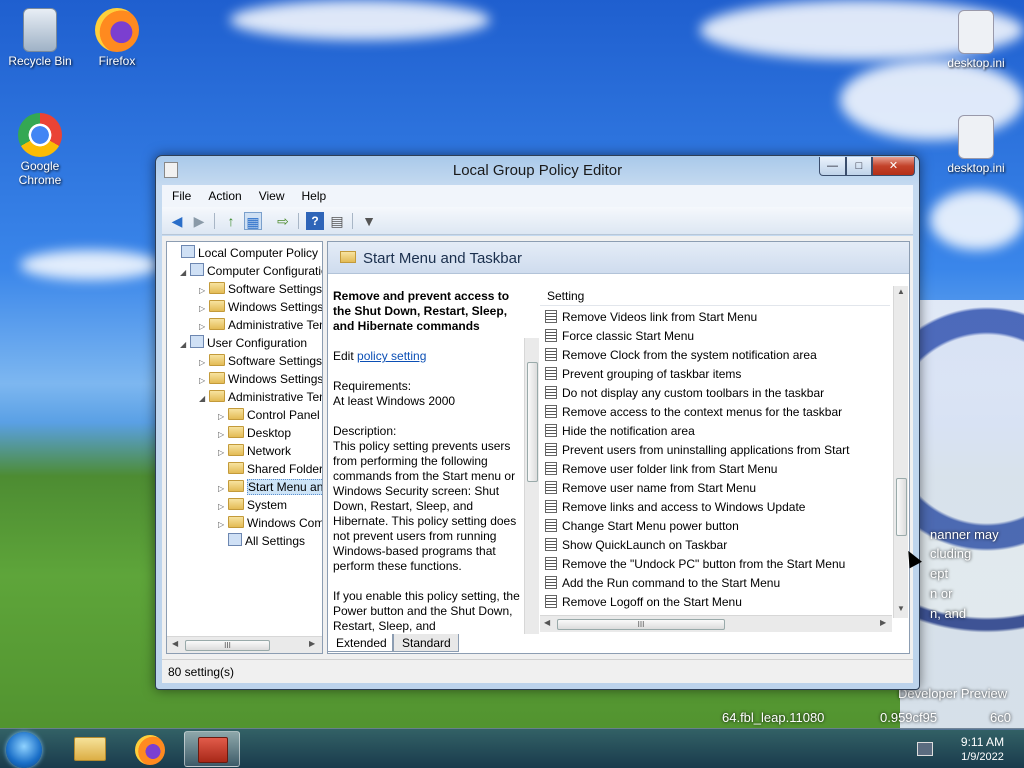 This screenshot has width=1024, height=768. I want to click on menu-action: Action, so click(223, 194).